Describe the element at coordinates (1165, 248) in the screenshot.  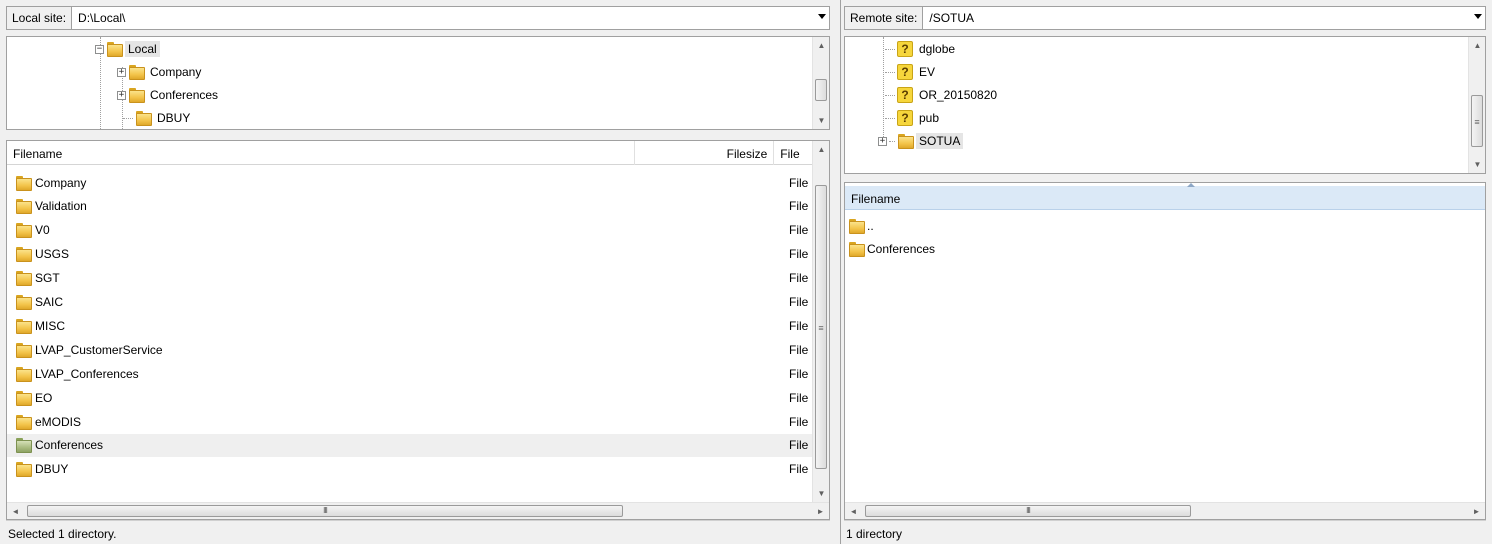
I see `table-row: Conferences` at that location.